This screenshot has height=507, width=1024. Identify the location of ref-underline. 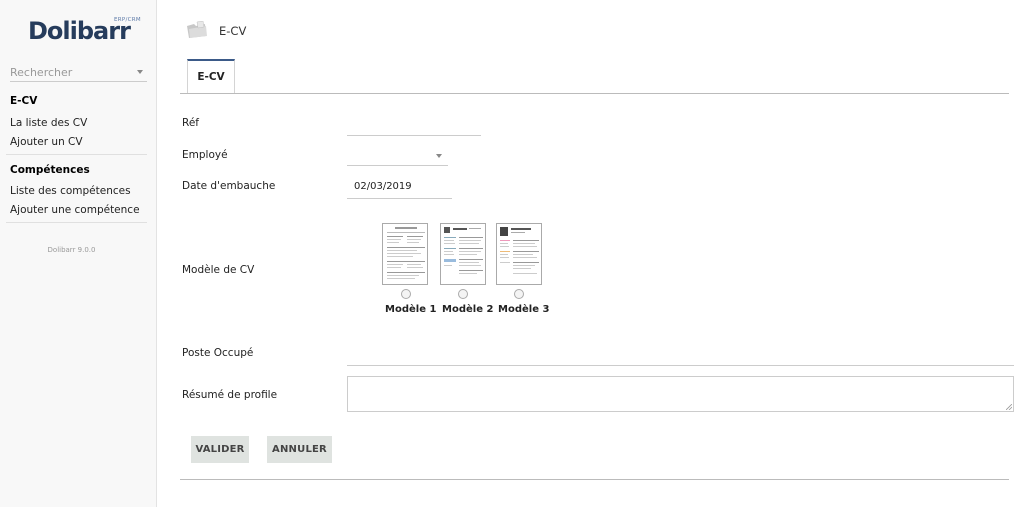
(414, 135).